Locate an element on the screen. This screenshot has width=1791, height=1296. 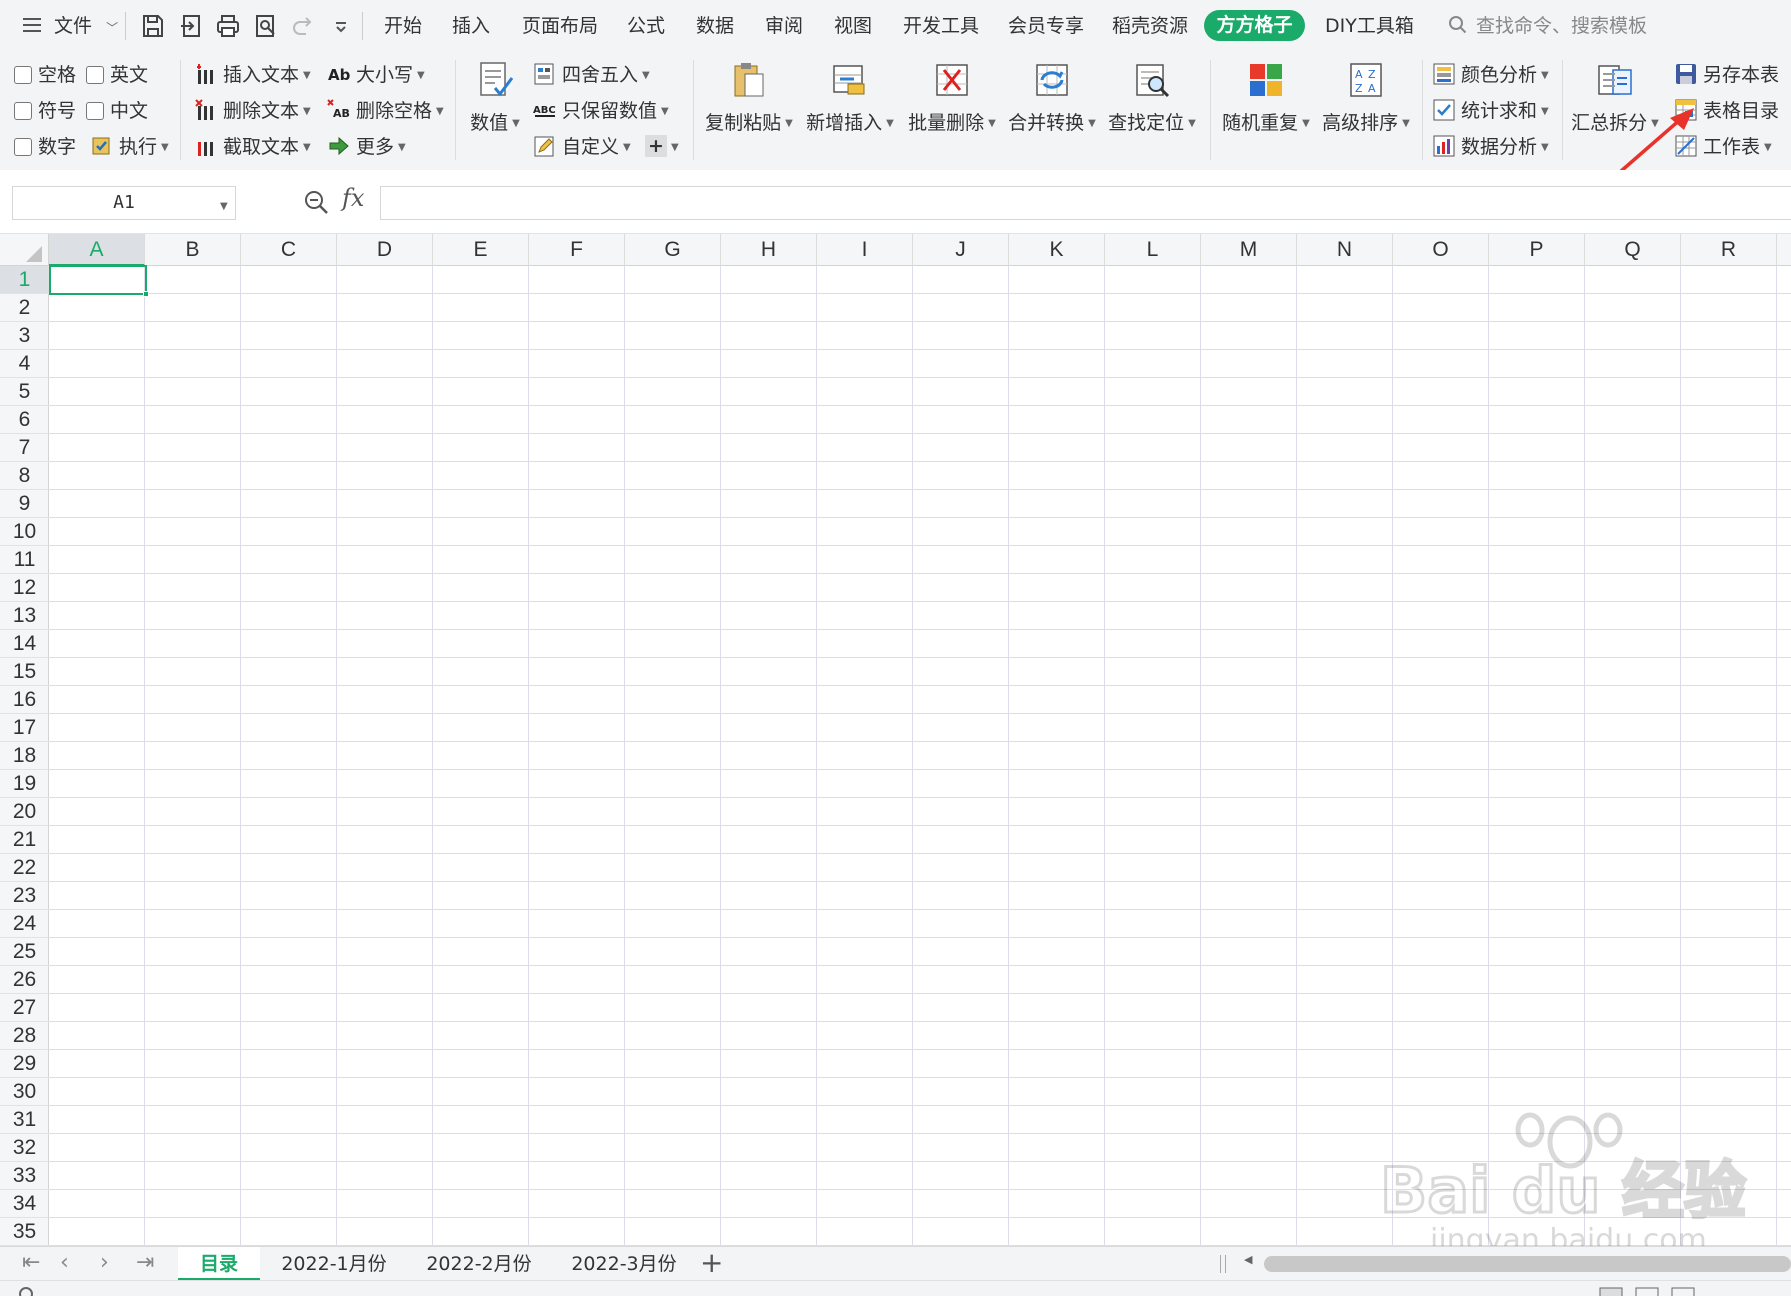
row-header-31: 31 is located at coordinates (24, 1120).